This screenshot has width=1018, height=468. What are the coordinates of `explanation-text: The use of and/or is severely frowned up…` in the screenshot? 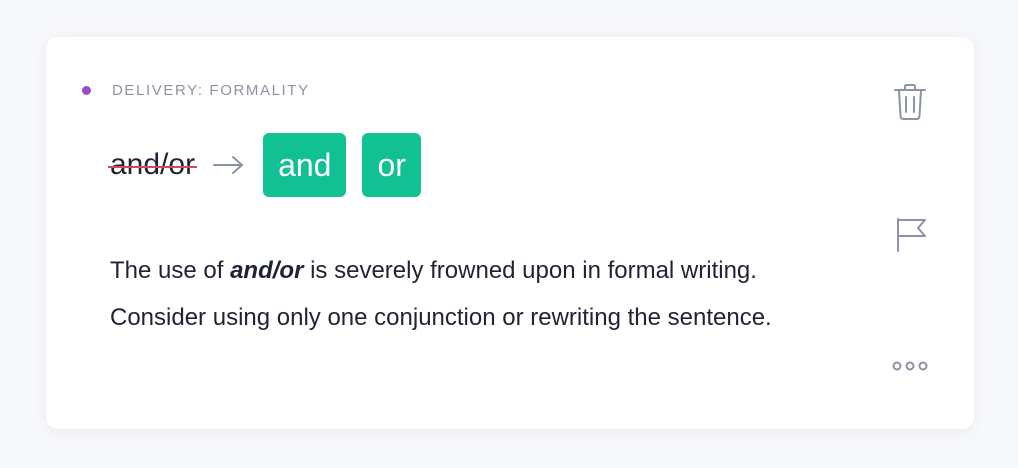 It's located at (480, 294).